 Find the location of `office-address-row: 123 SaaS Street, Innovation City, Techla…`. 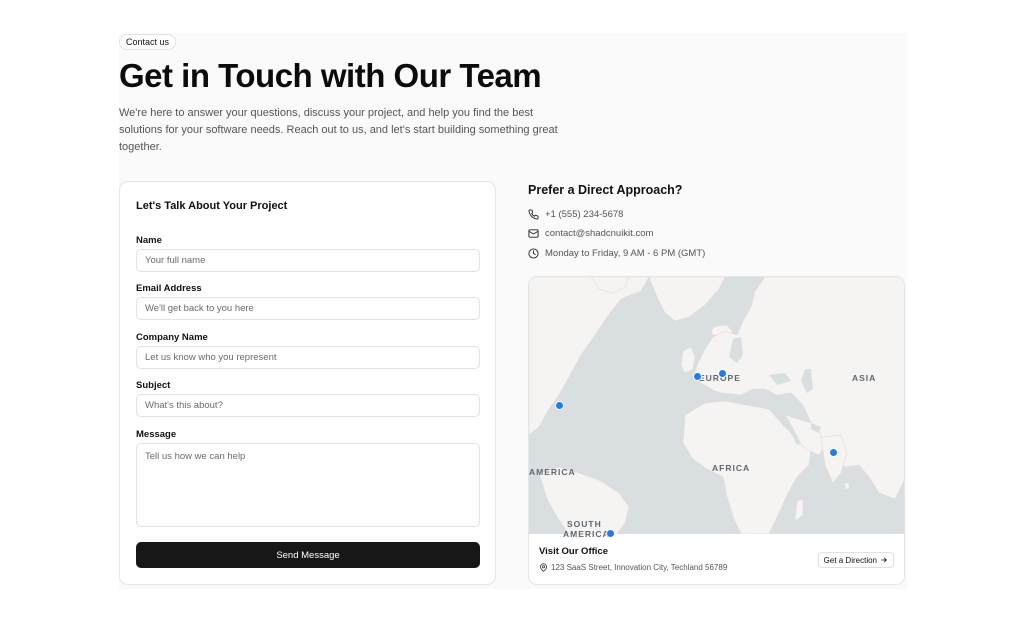

office-address-row: 123 SaaS Street, Innovation City, Techla… is located at coordinates (633, 567).